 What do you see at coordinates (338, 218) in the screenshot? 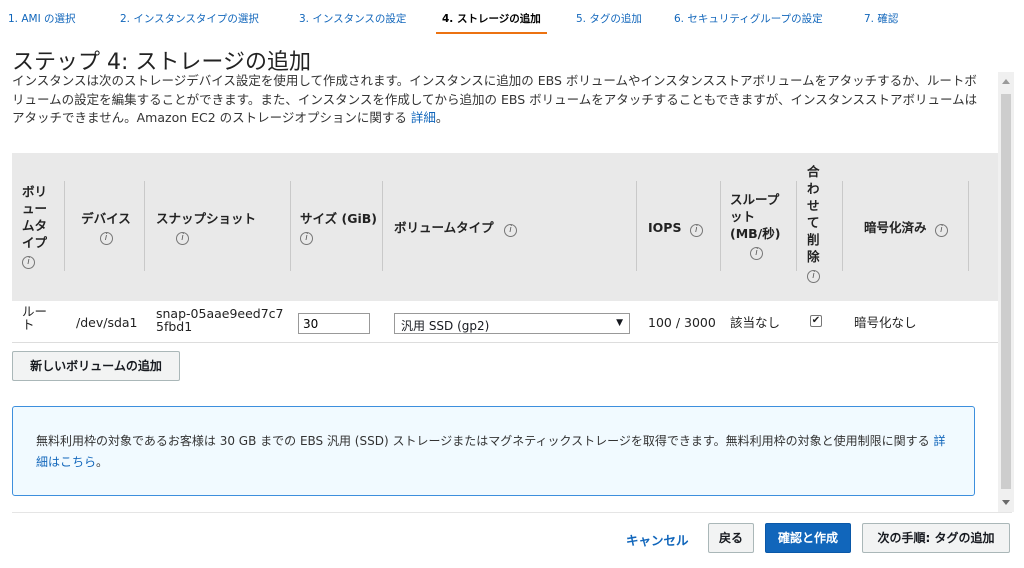
I see `header-size-label: サイズ (GiB)` at bounding box center [338, 218].